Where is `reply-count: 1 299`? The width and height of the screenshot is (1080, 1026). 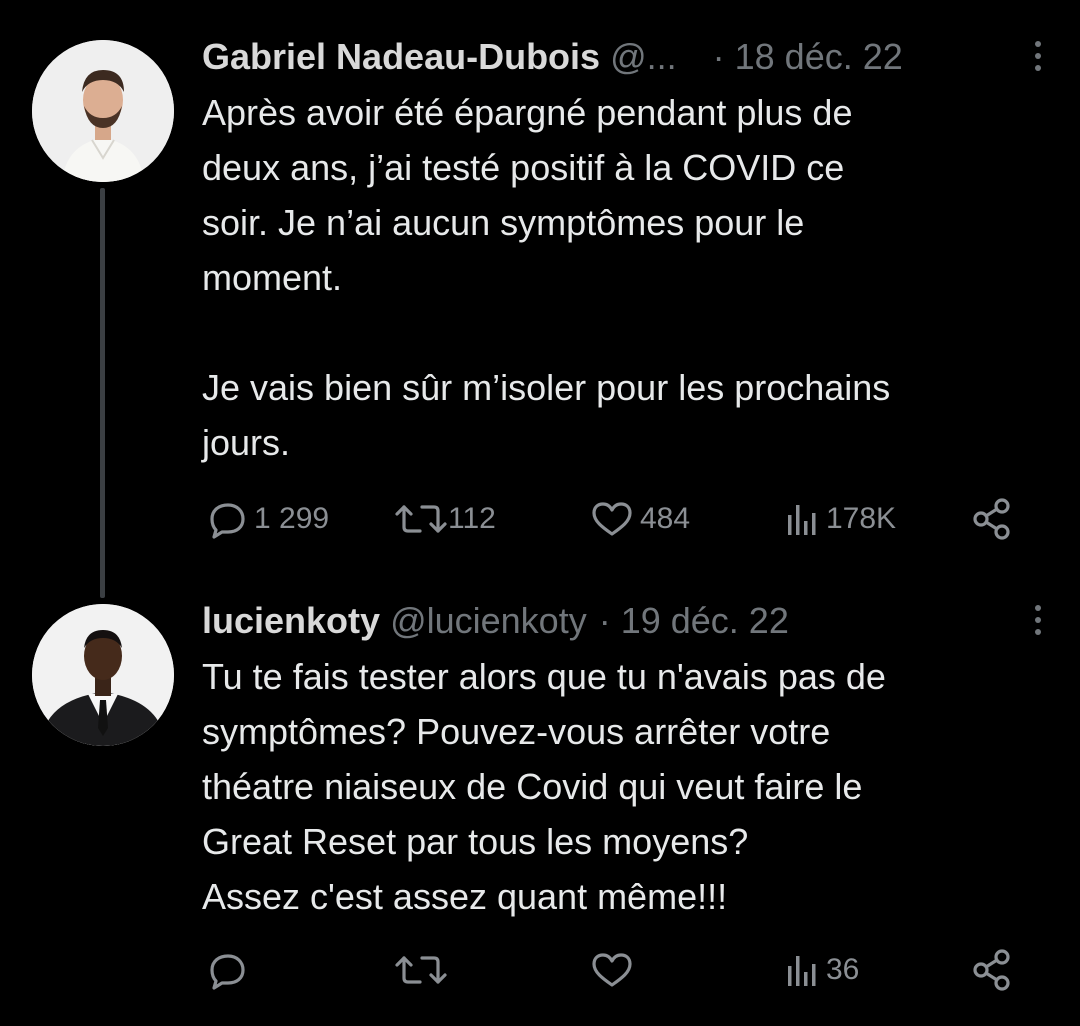 reply-count: 1 299 is located at coordinates (292, 518).